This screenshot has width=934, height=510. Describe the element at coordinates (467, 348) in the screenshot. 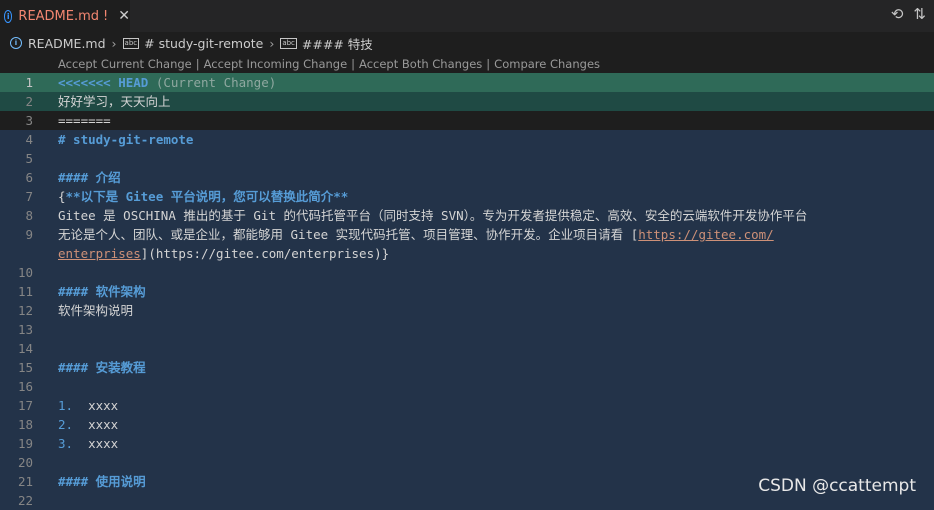

I see `code-line: 14` at that location.